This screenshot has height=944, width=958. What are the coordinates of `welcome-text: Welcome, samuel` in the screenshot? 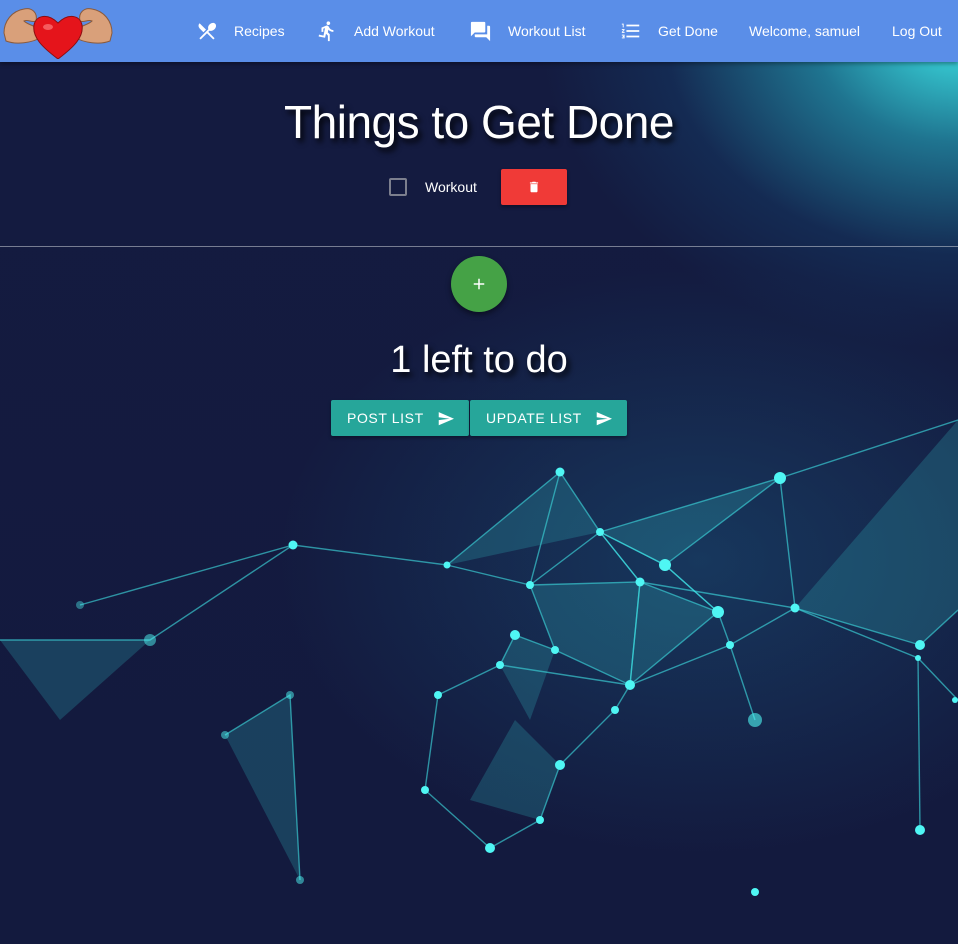 It's located at (805, 31).